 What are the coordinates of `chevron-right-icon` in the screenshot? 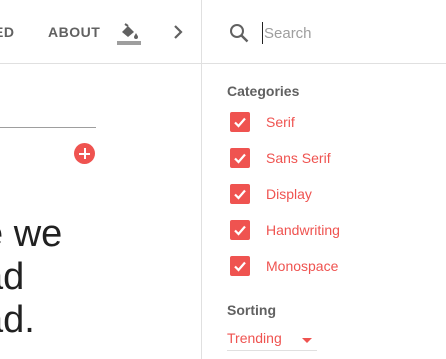 It's located at (179, 32).